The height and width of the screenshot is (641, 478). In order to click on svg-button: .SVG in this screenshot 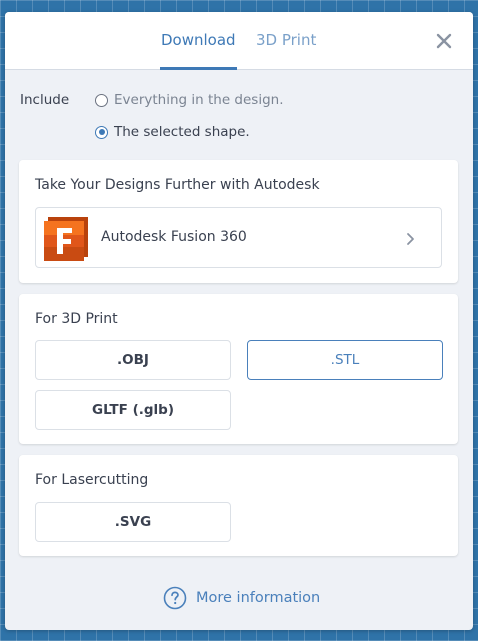, I will do `click(133, 522)`.